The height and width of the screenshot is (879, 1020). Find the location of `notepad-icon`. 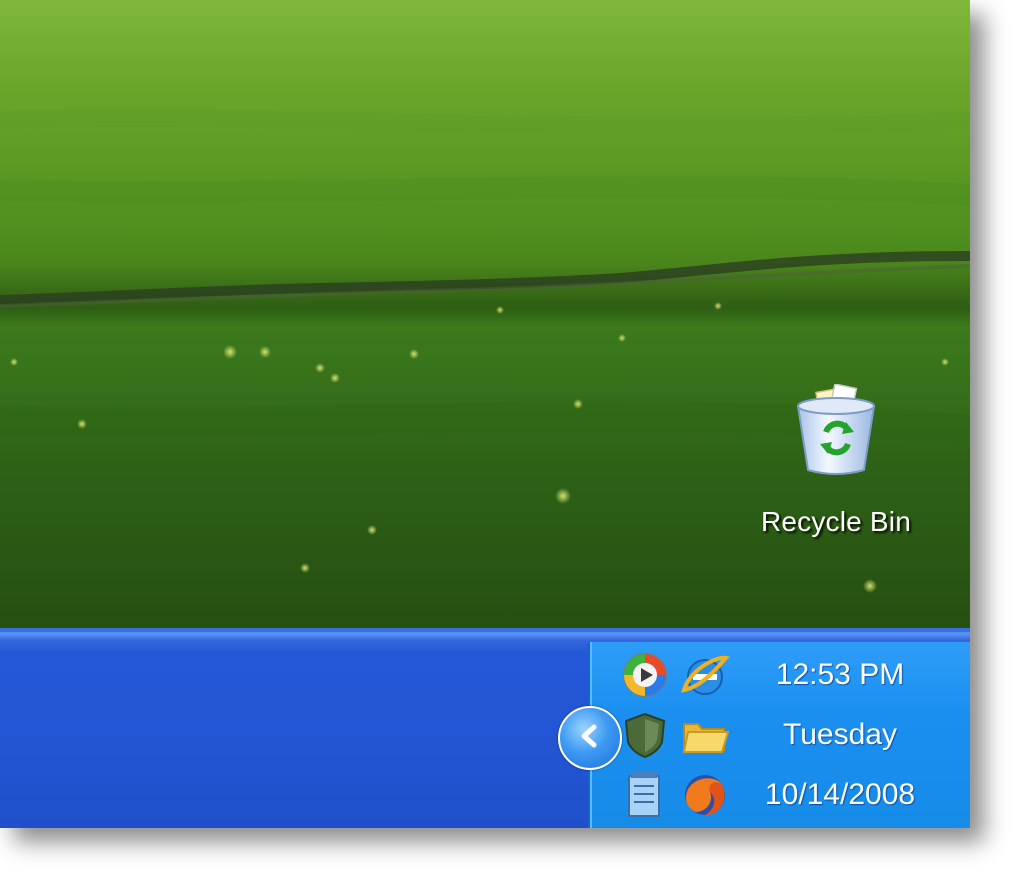

notepad-icon is located at coordinates (645, 795).